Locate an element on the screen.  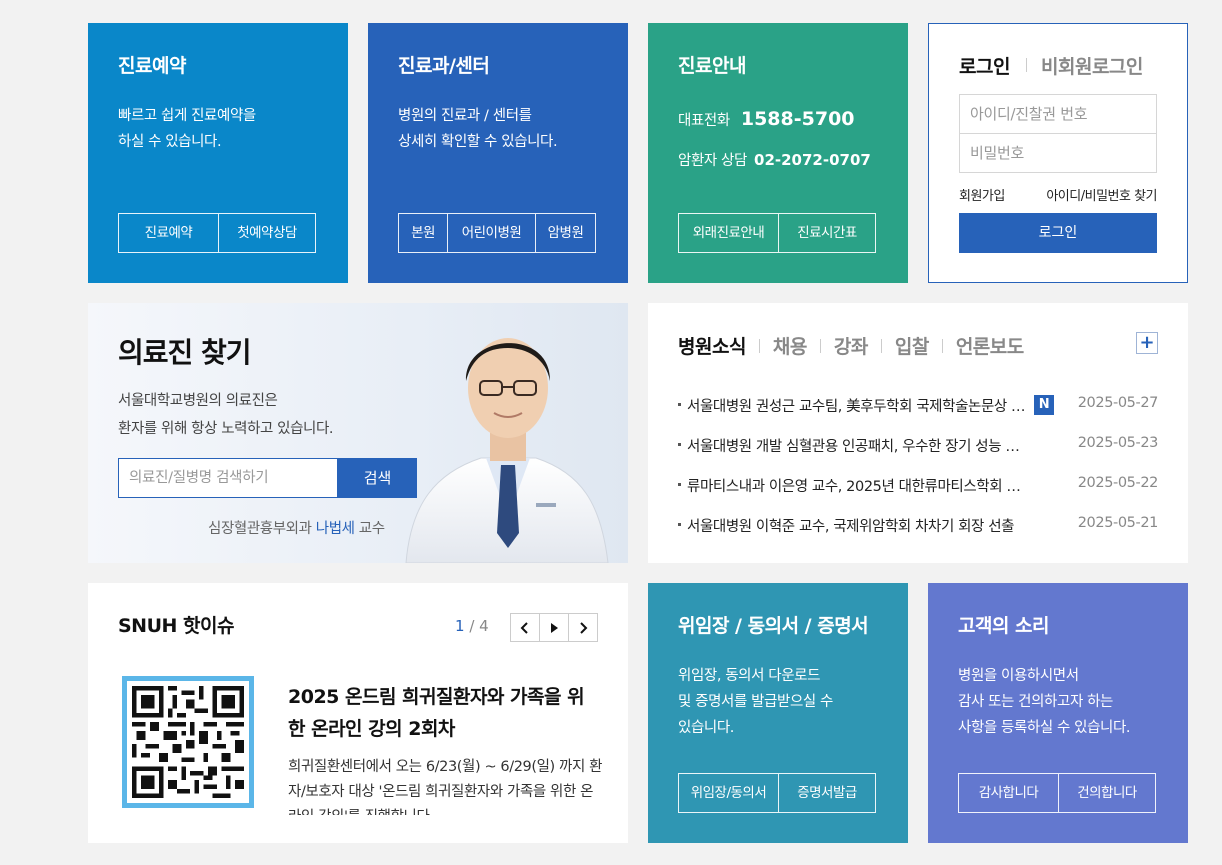
tab-login: 로그인 is located at coordinates (984, 65).